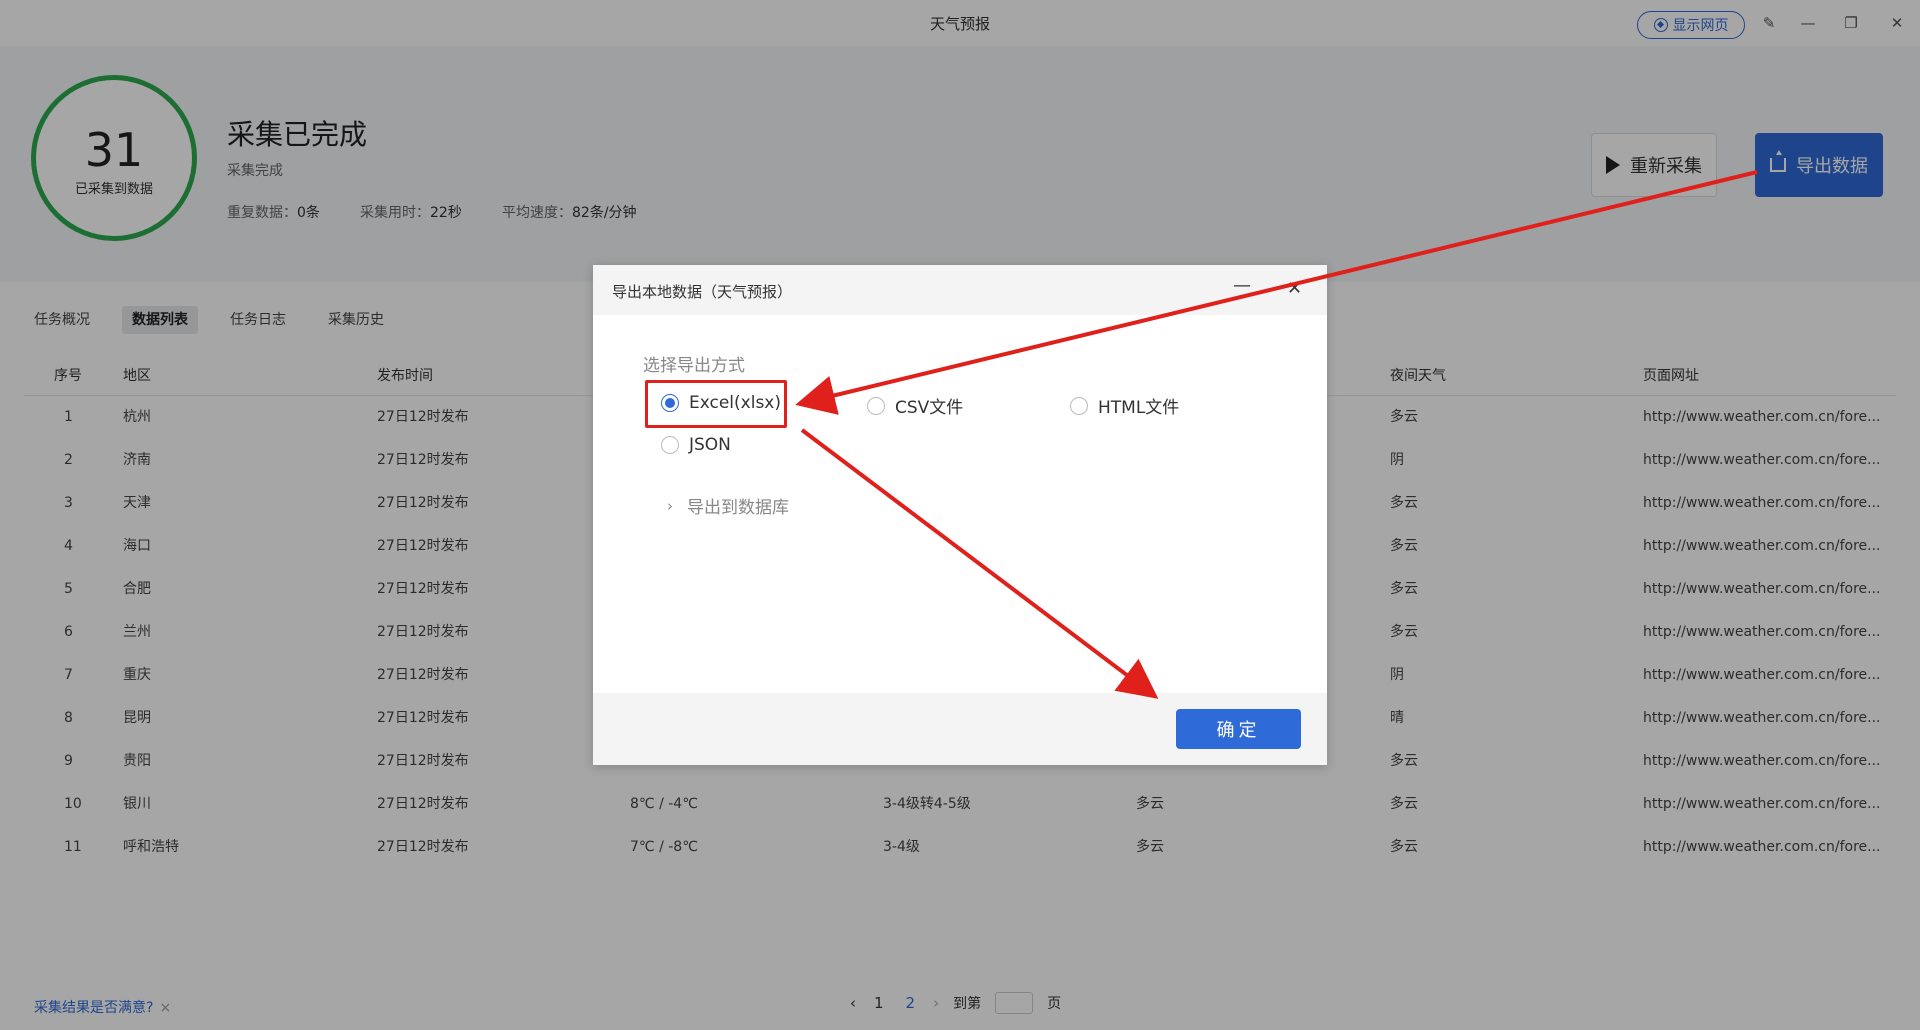  What do you see at coordinates (960, 290) in the screenshot?
I see `dialog-header: 导出本地数据（天气预报） — ✕` at bounding box center [960, 290].